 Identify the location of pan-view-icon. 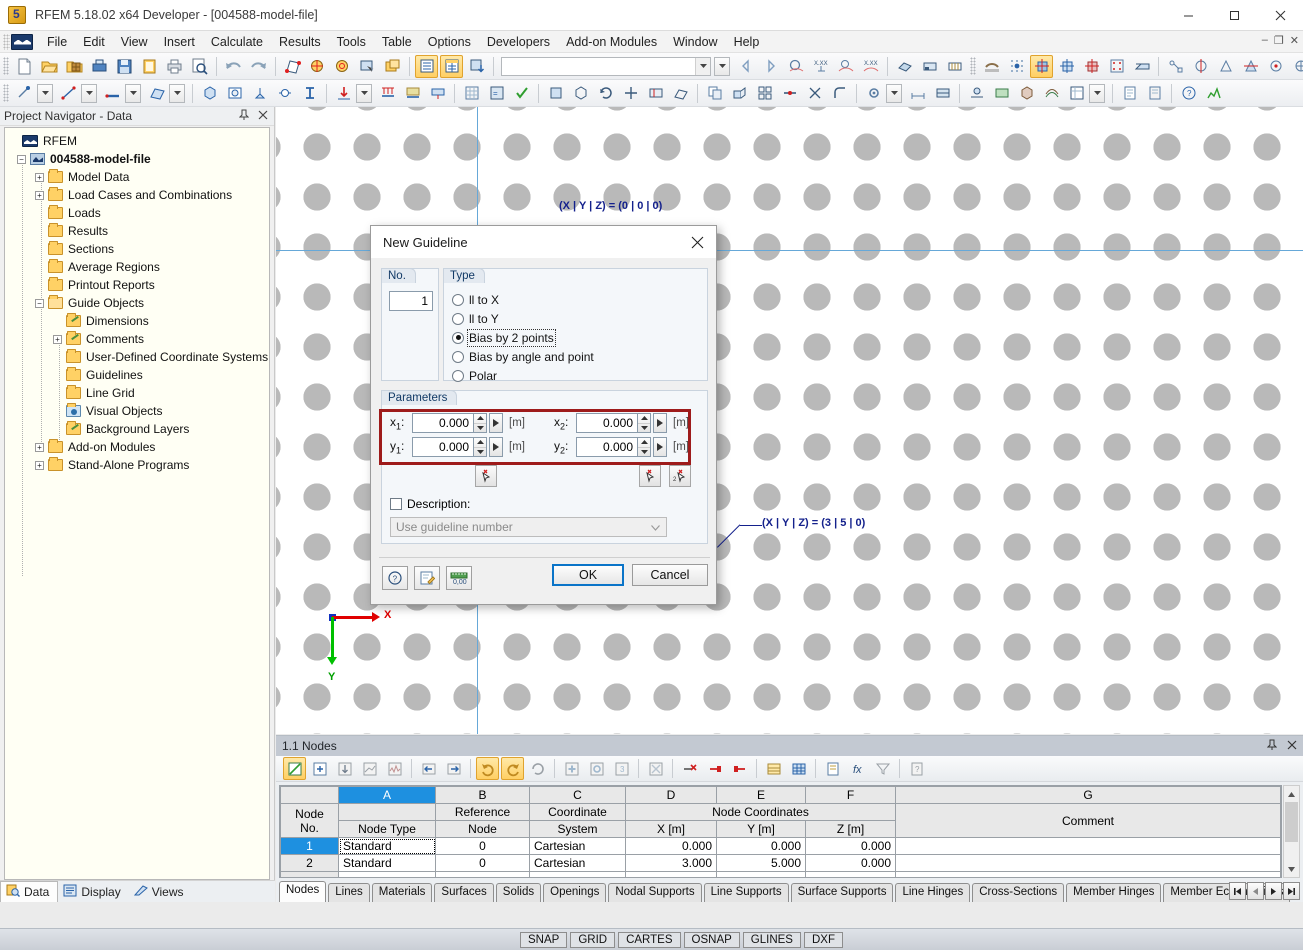
(630, 93).